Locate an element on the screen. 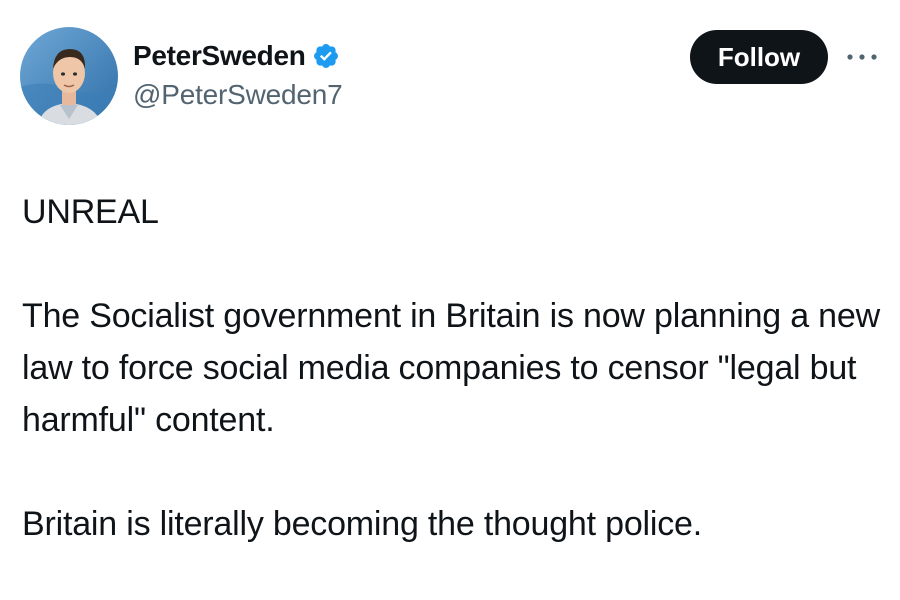 Image resolution: width=900 pixels, height=600 pixels. verified-badge-icon is located at coordinates (326, 56).